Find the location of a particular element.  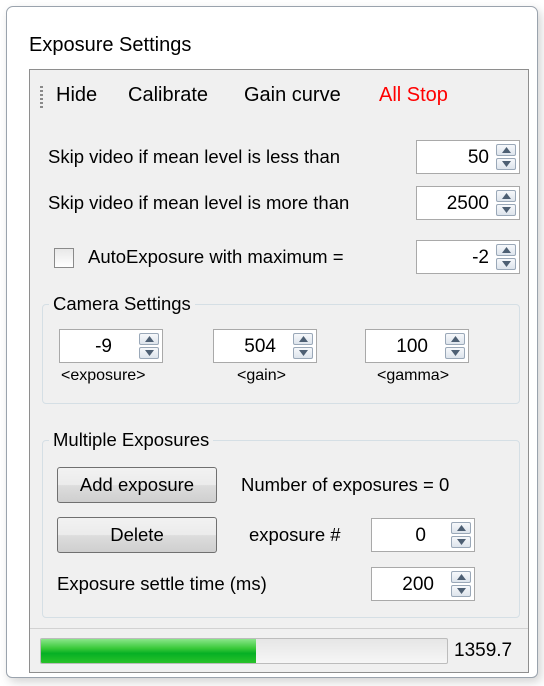

exposure-number-spinner: 0 is located at coordinates (423, 535).